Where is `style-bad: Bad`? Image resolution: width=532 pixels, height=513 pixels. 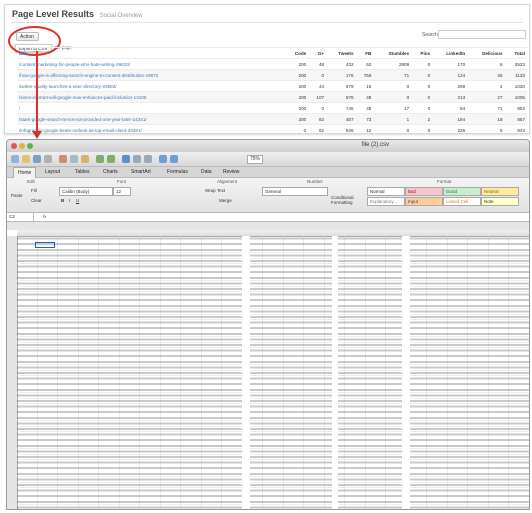
style-bad: Bad is located at coordinates (424, 191).